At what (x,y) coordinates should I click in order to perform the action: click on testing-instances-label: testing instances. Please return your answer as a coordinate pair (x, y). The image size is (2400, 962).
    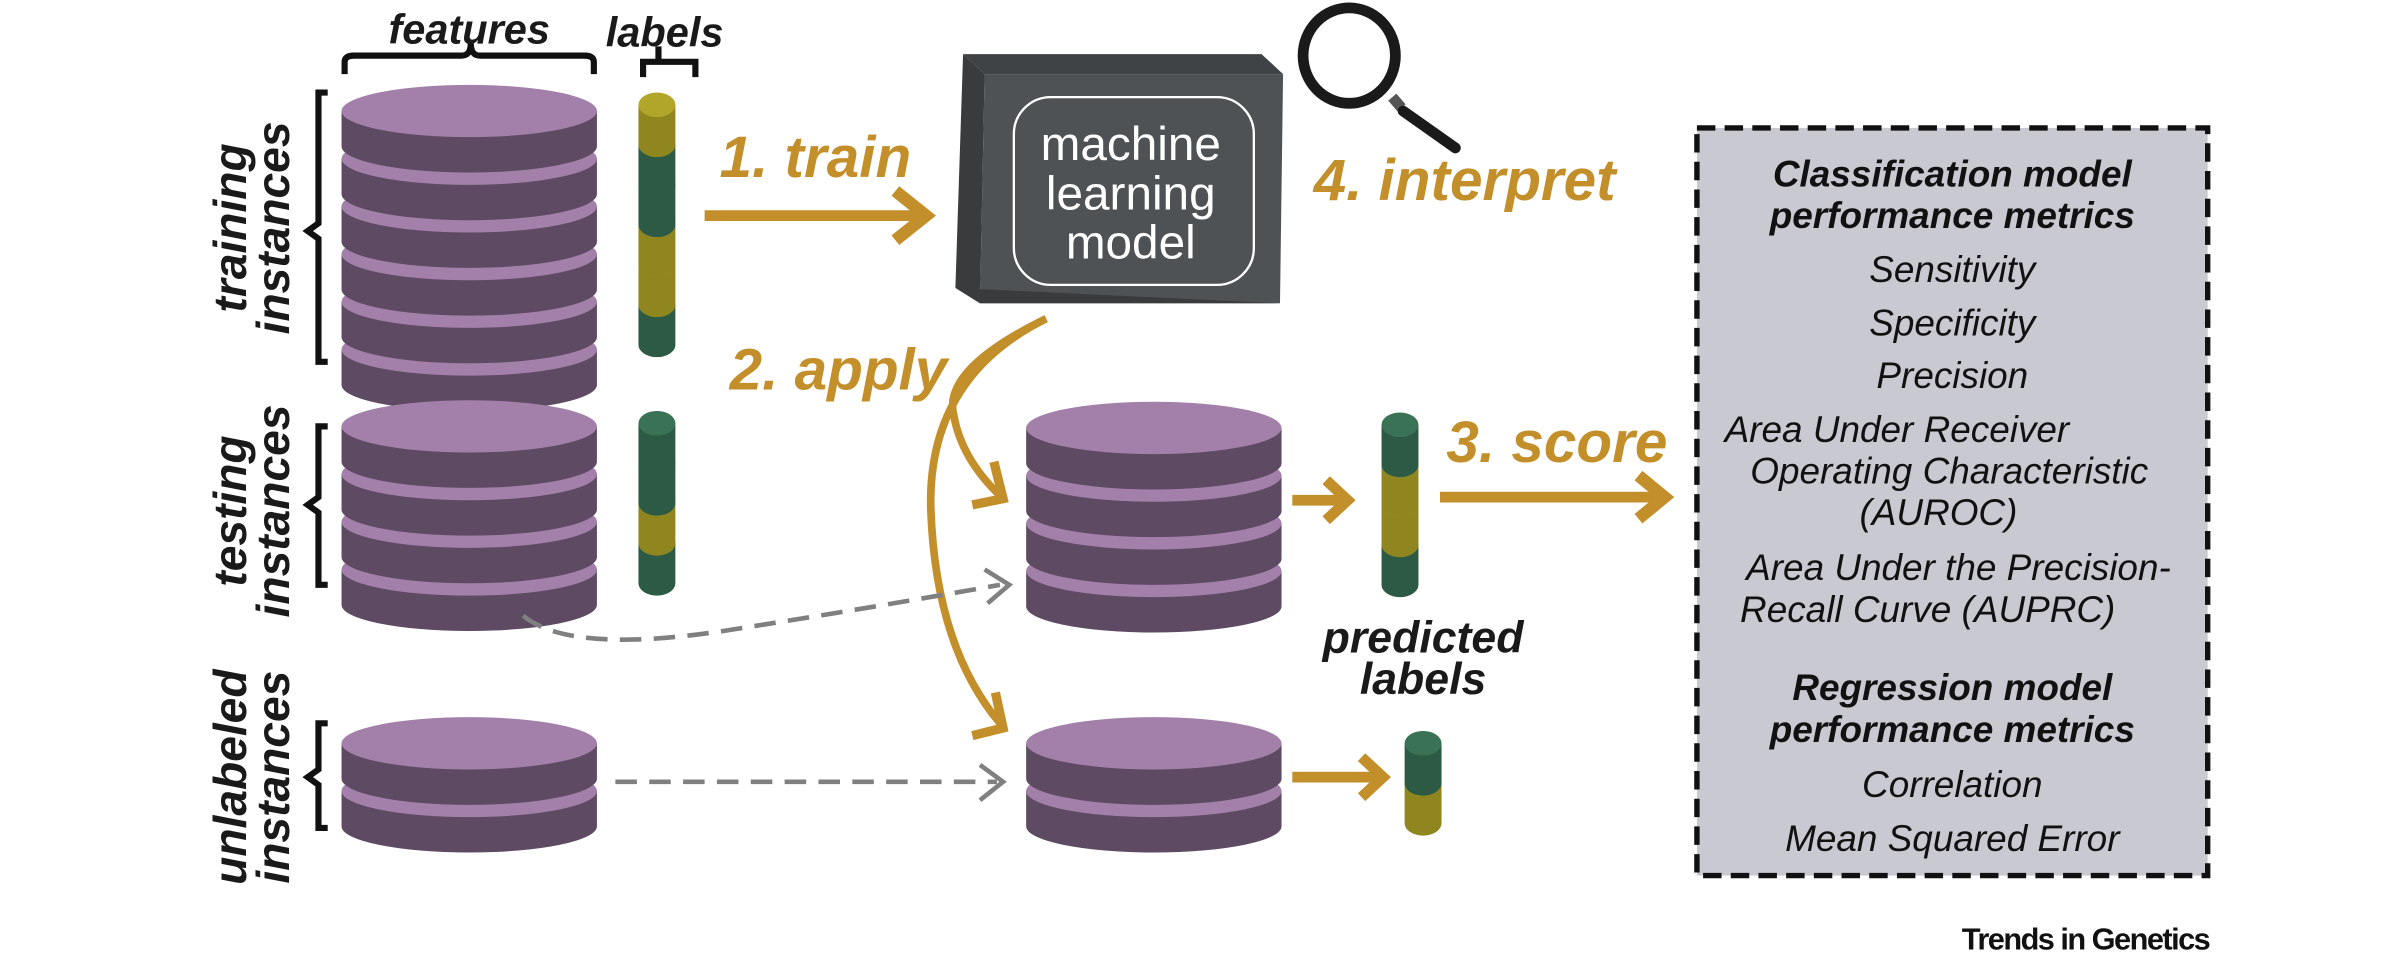
    Looking at the image, I should click on (251, 511).